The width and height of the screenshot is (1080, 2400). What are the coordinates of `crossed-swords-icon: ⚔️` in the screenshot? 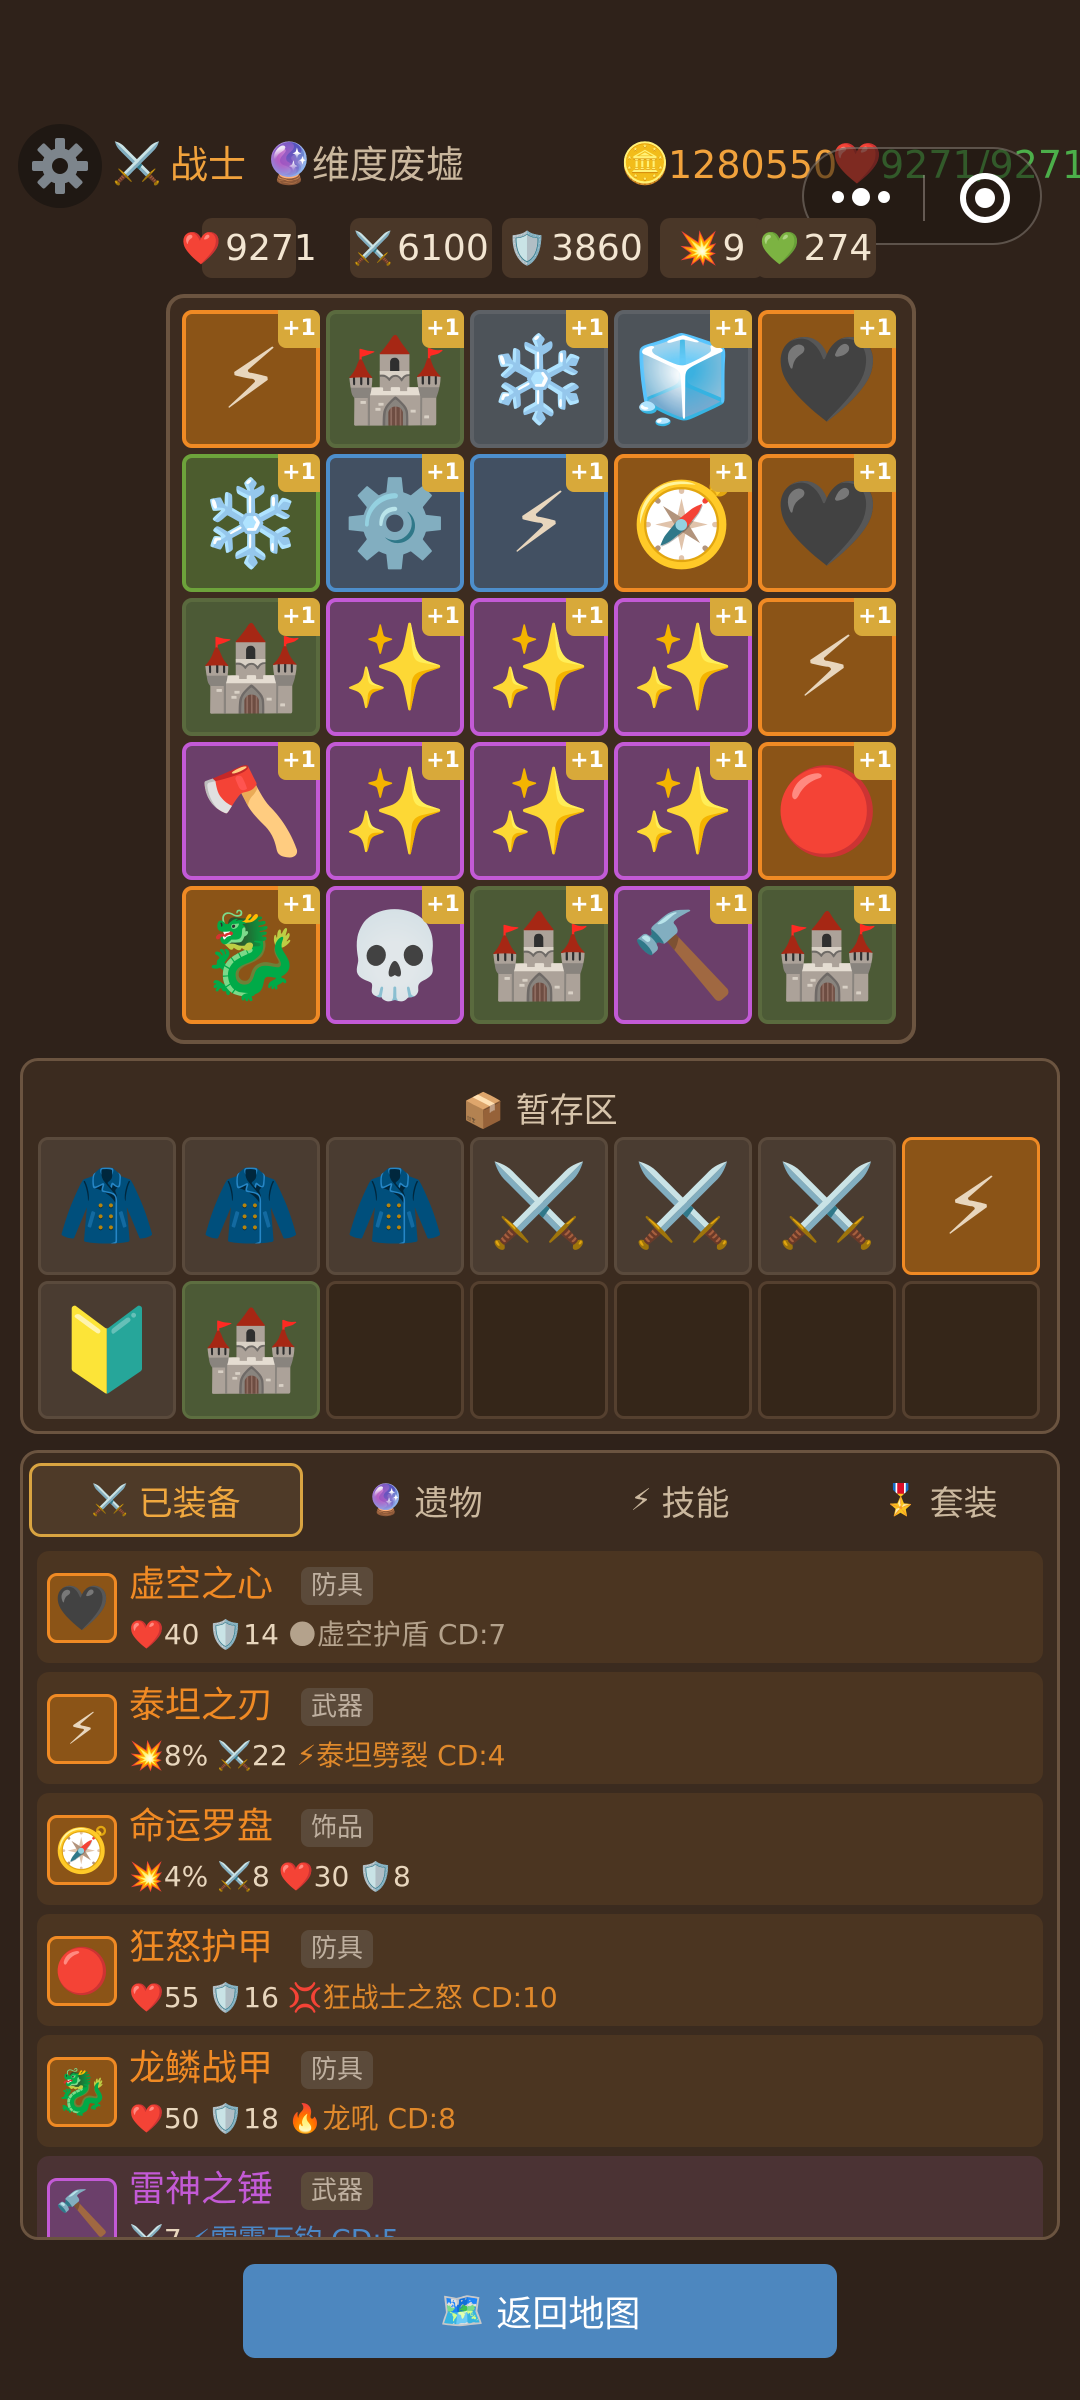 It's located at (137, 164).